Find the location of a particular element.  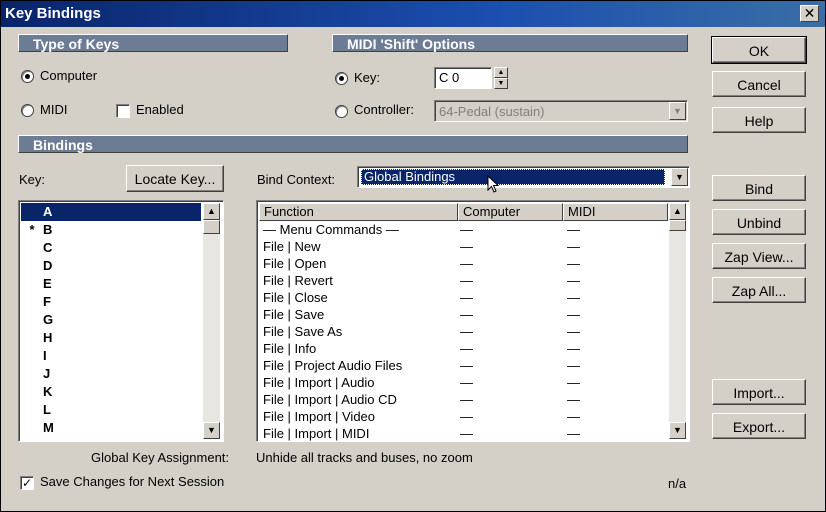

table-row: File | Revert — — is located at coordinates (463, 280).